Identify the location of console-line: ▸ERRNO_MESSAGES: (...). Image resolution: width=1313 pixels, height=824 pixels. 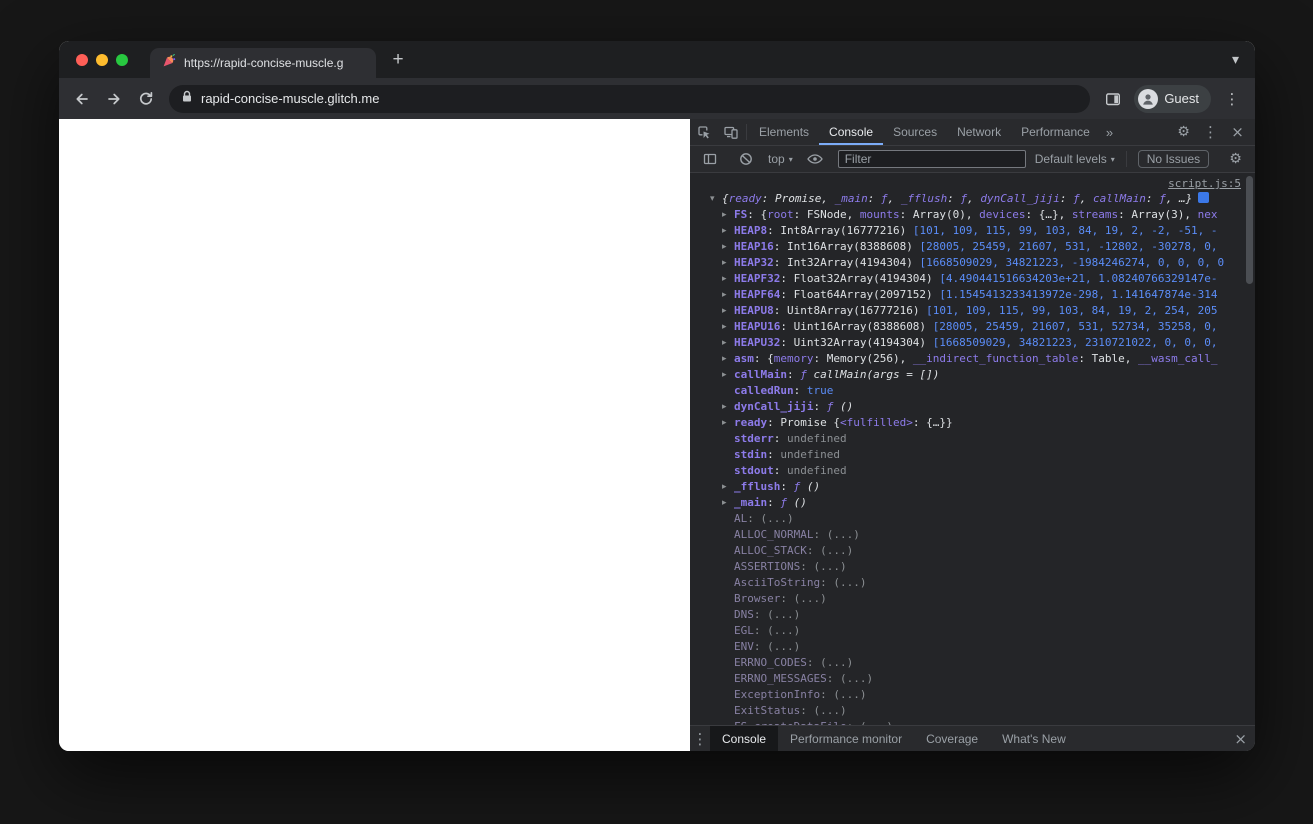
(972, 679).